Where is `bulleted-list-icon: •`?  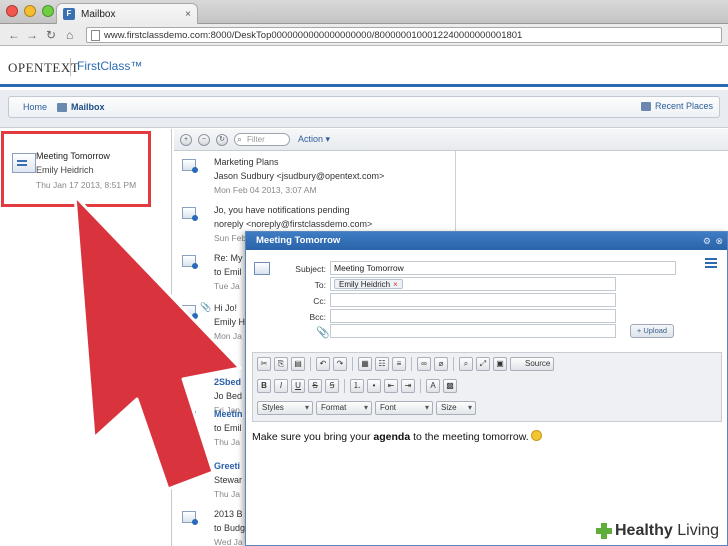 bulleted-list-icon: • is located at coordinates (374, 386).